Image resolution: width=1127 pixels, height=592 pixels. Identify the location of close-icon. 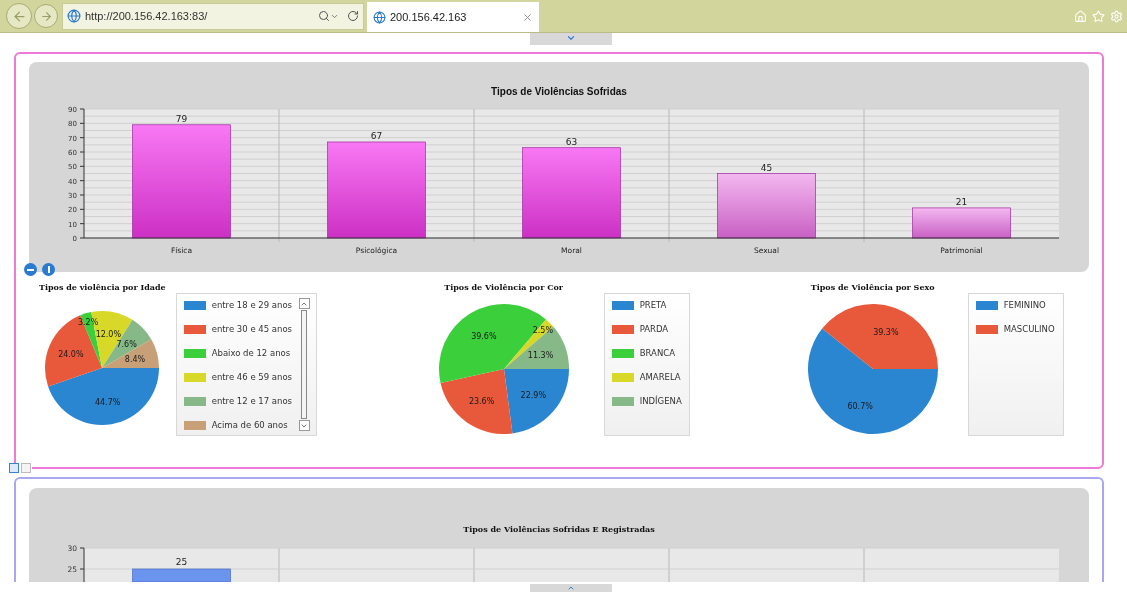
(527, 17).